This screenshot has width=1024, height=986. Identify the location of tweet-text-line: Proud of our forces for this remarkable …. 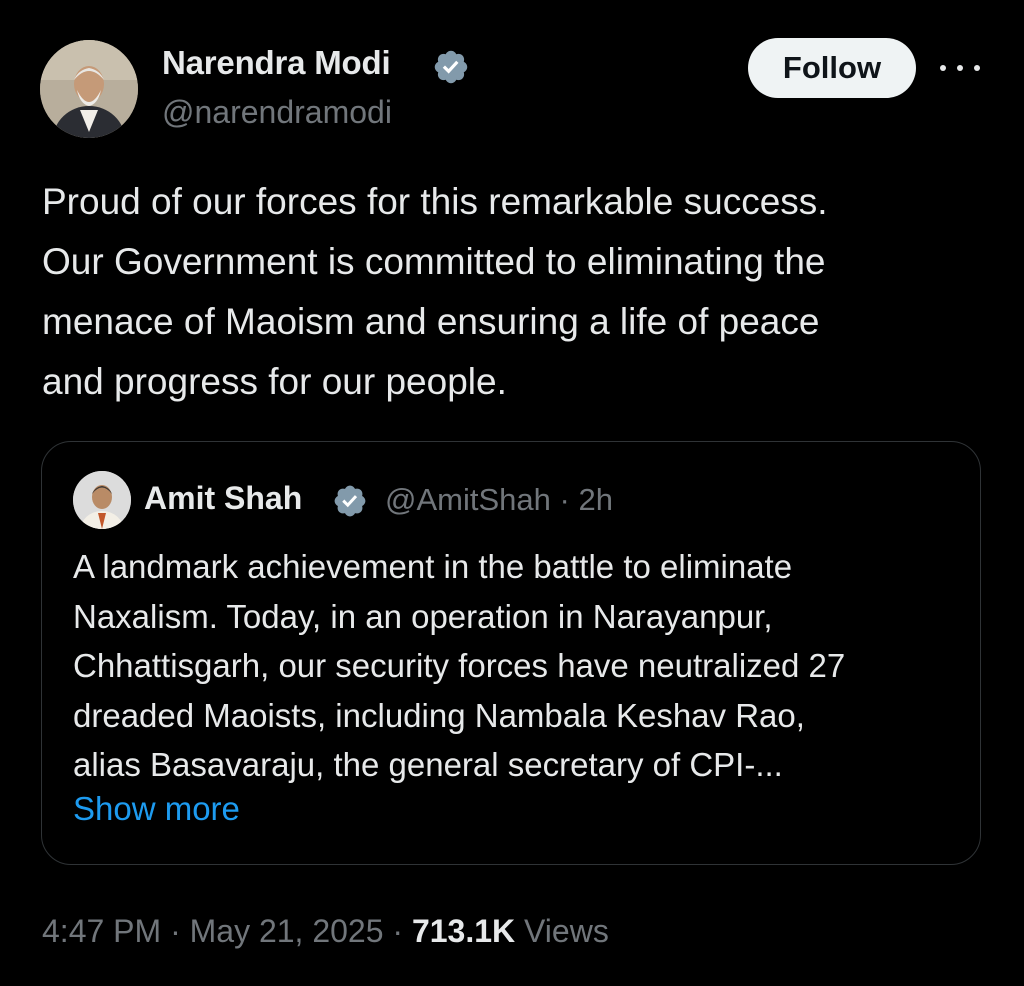
(435, 201).